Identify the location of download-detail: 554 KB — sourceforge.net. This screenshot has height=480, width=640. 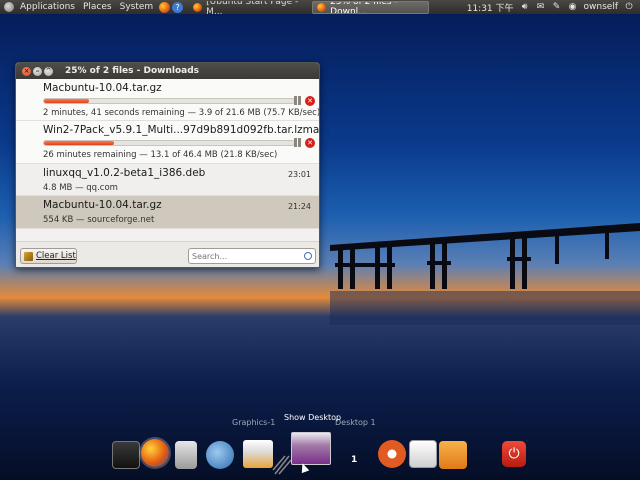
(99, 220).